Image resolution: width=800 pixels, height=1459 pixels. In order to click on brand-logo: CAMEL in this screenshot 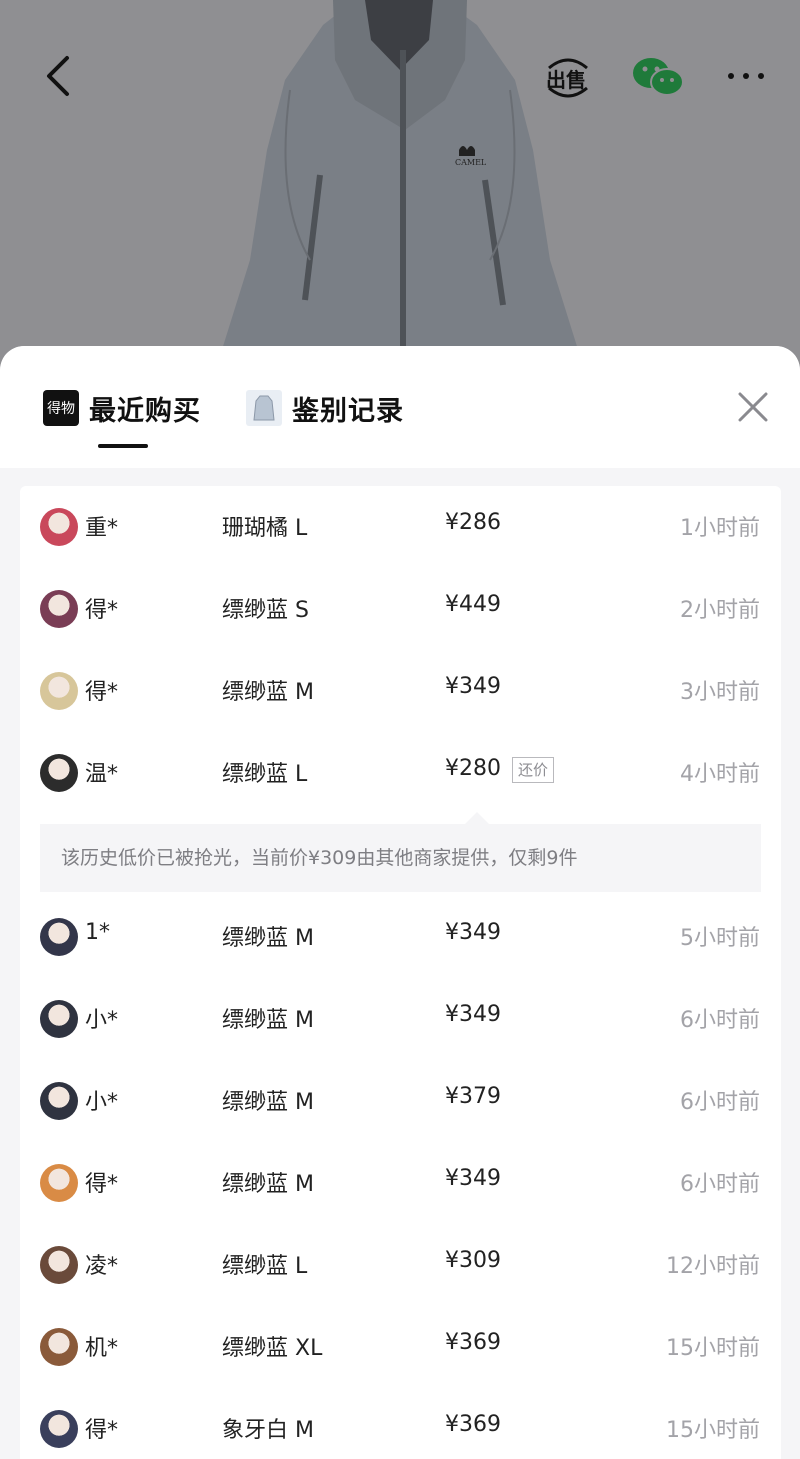, I will do `click(471, 162)`.